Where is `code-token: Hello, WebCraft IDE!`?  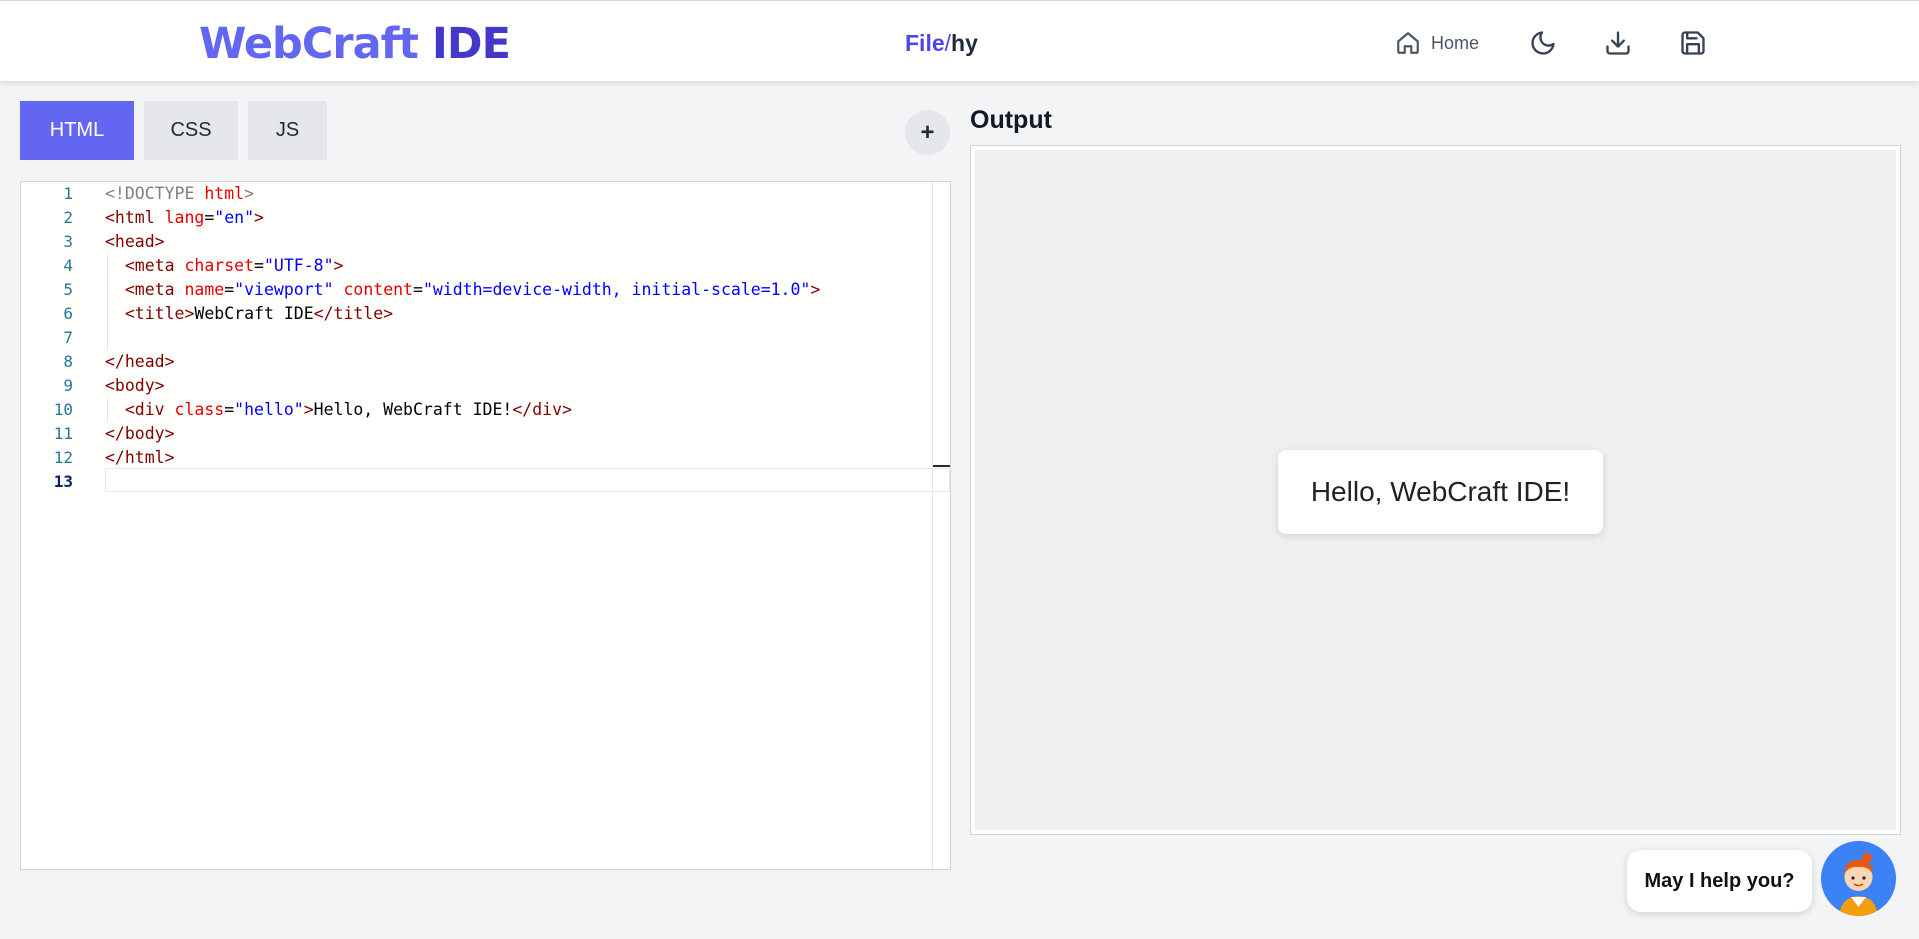 code-token: Hello, WebCraft IDE! is located at coordinates (413, 409).